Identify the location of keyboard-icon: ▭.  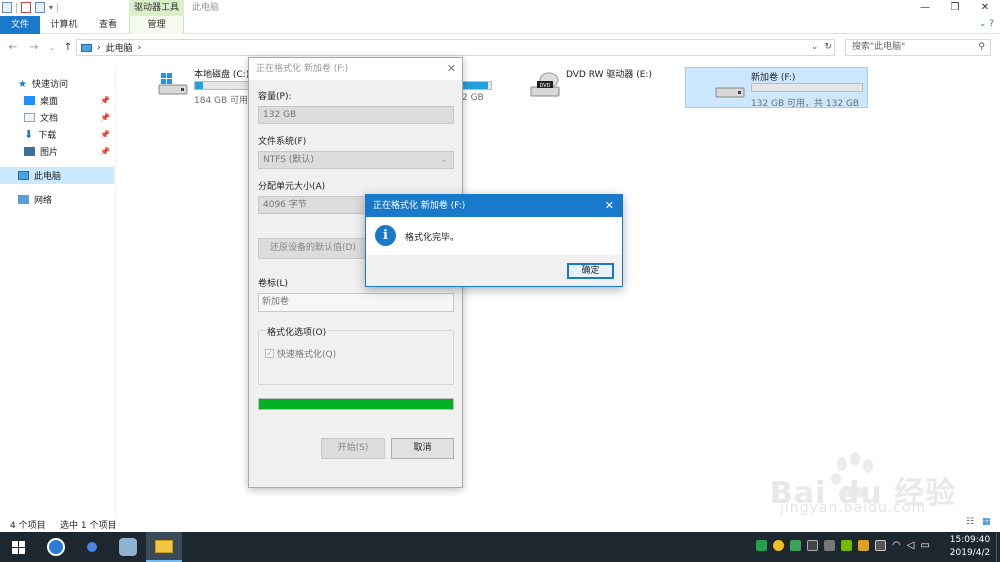
(924, 545).